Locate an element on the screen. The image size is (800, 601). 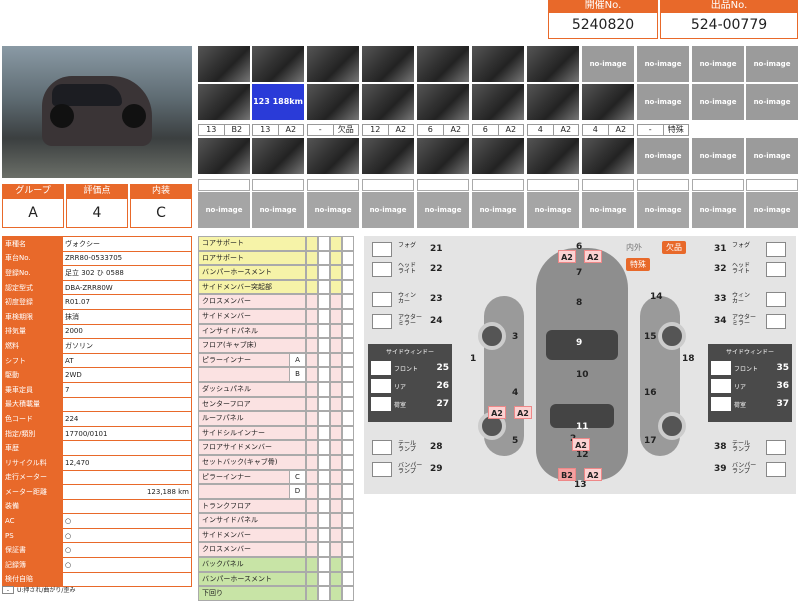
main-vehicle-photo is located at coordinates (97, 112).